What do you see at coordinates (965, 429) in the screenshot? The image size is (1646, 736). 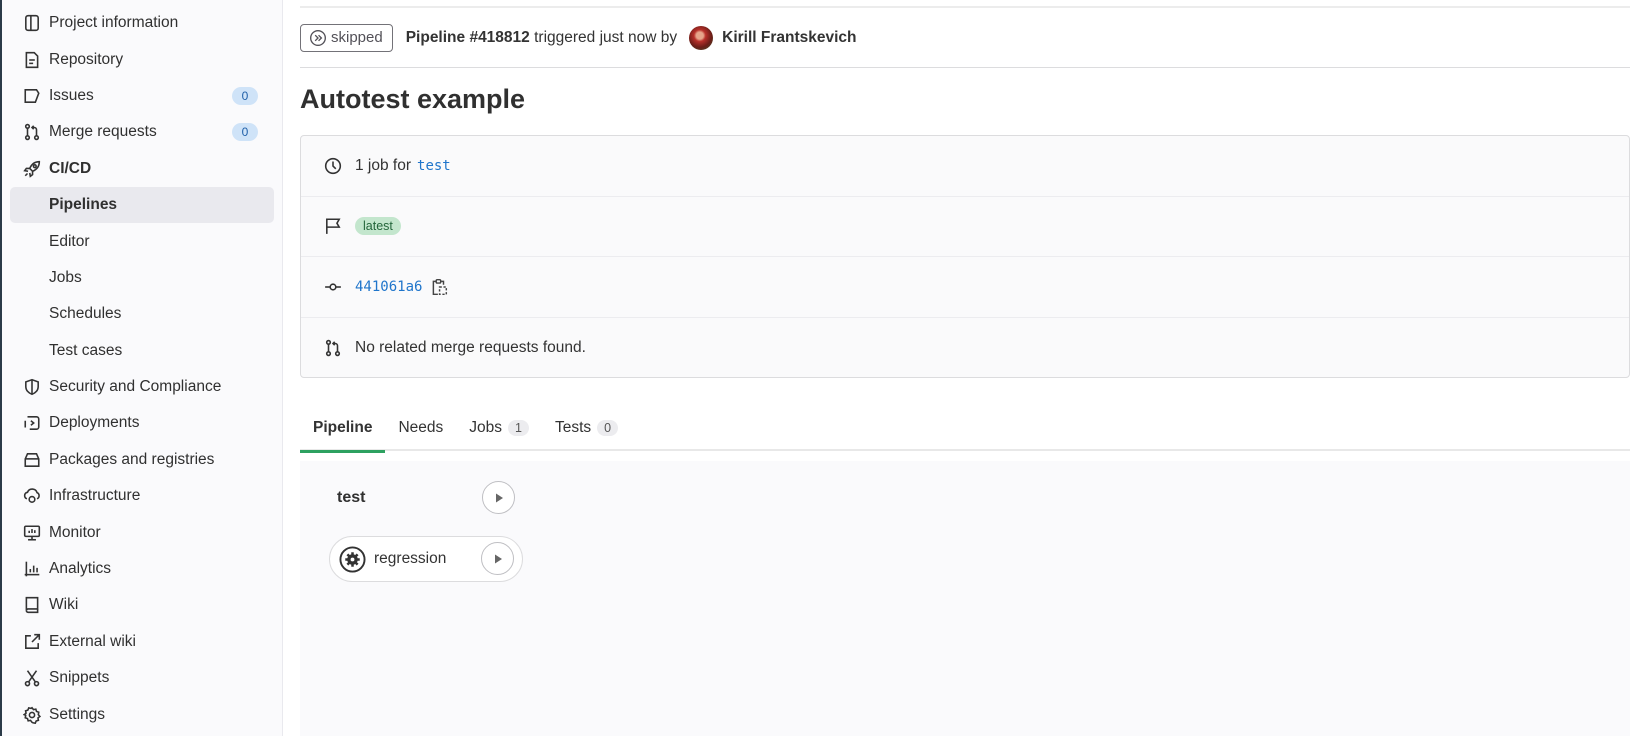 I see `pipeline-tabs: Pipeline Needs Jobs 1 Tests 0` at bounding box center [965, 429].